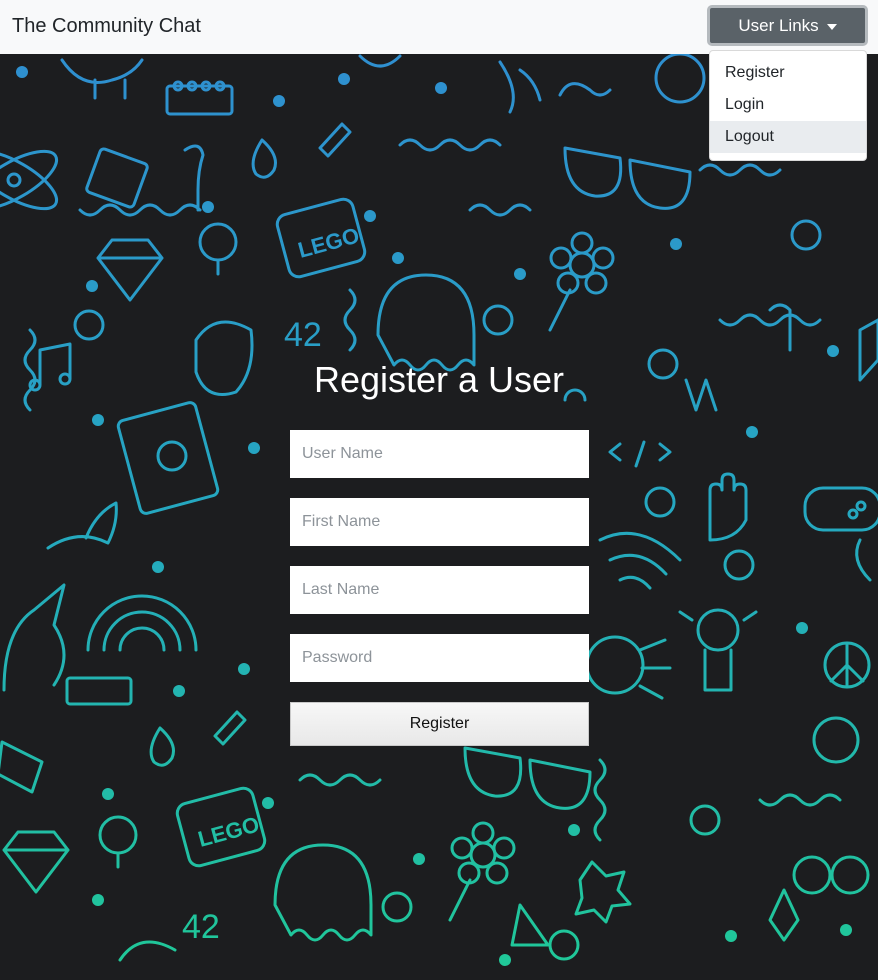 The image size is (878, 980). Describe the element at coordinates (778, 25) in the screenshot. I see `user-links-label: User Links` at that location.